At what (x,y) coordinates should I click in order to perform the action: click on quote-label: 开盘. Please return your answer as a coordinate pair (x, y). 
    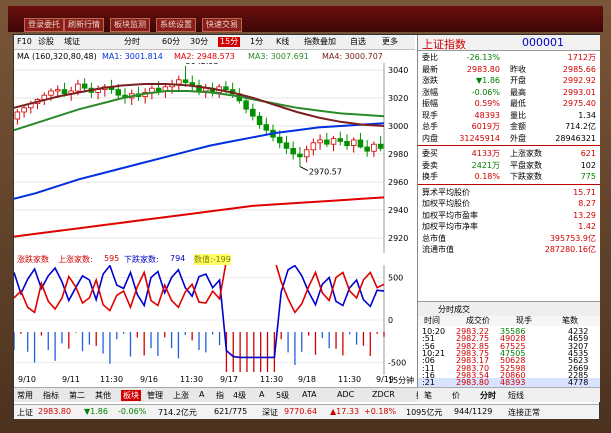
    Looking at the image, I should click on (518, 80).